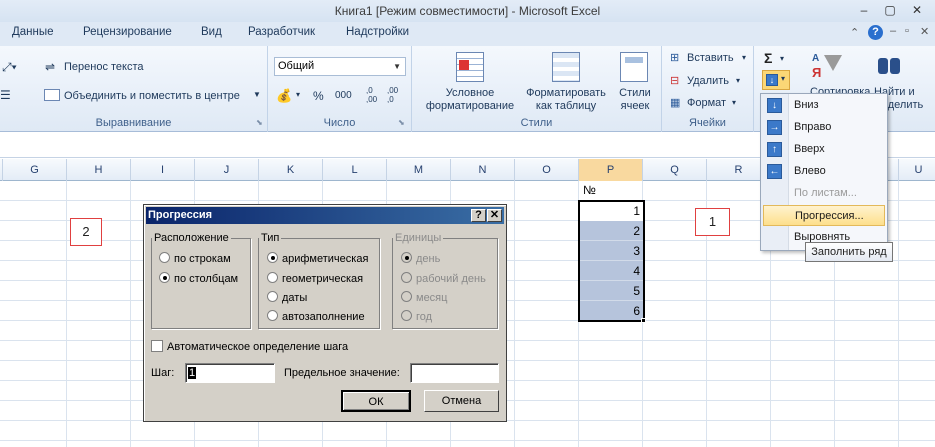 The height and width of the screenshot is (447, 935). Describe the element at coordinates (33, 32) in the screenshot. I see `tab-data: Данные` at that location.